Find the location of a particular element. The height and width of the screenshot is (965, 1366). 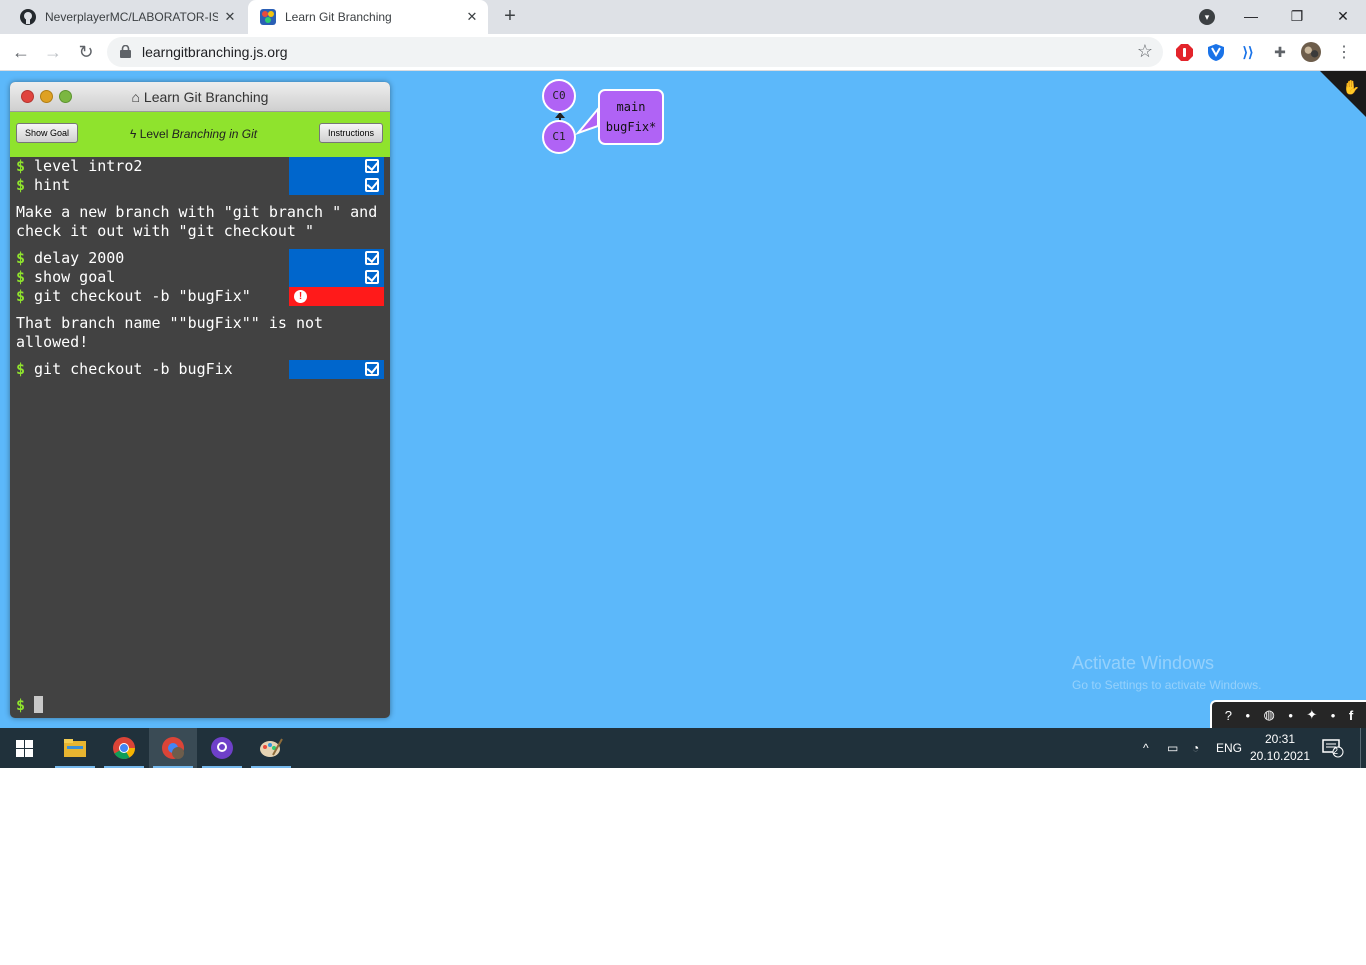

terminal-titlebar: ⌂ Learn Git Branching is located at coordinates (200, 97).